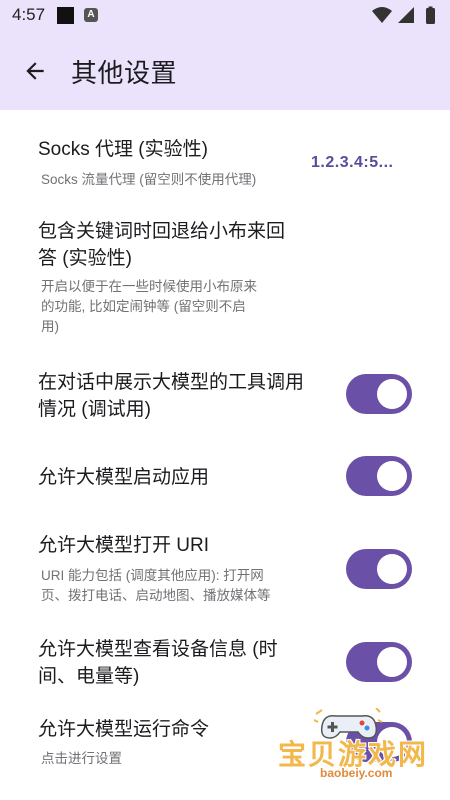 This screenshot has width=450, height=800. I want to click on device-info-toggle, so click(379, 662).